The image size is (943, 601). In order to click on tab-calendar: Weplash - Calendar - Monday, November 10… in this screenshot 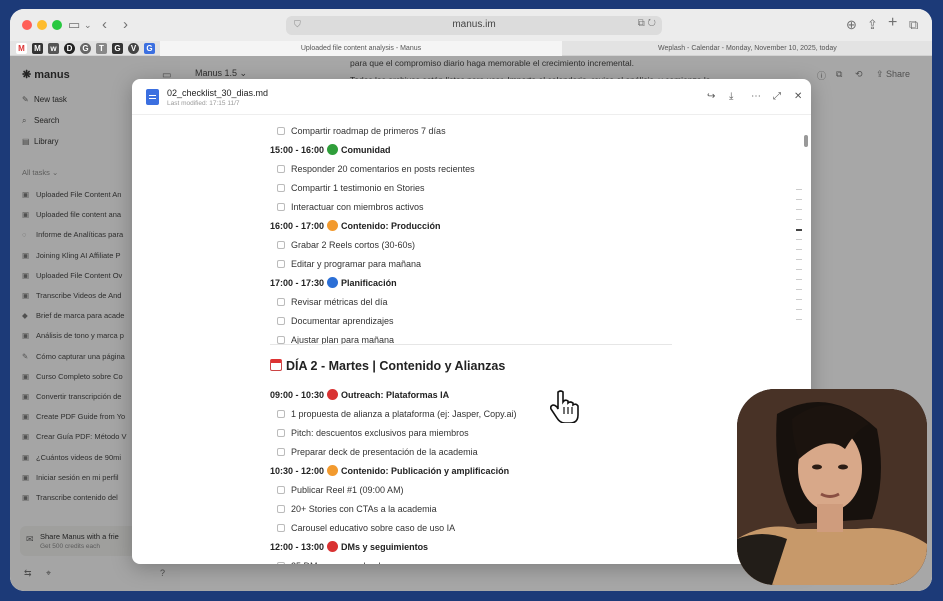, I will do `click(747, 48)`.